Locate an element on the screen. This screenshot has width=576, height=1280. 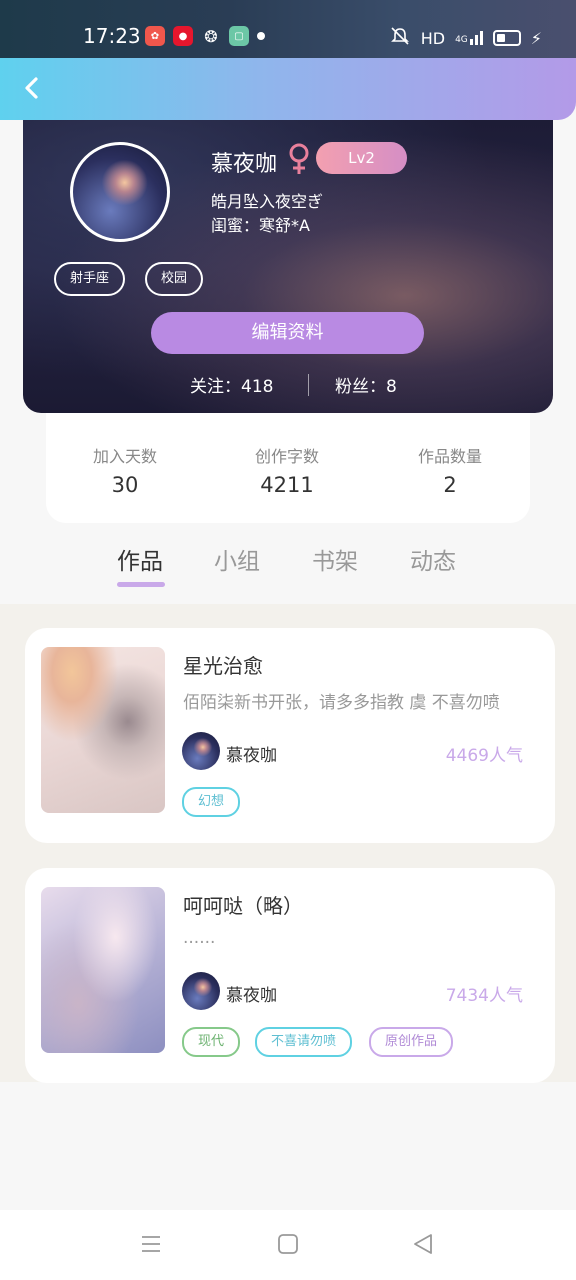
user-bestie: 闺蜜：寒舒*A is located at coordinates (260, 225).